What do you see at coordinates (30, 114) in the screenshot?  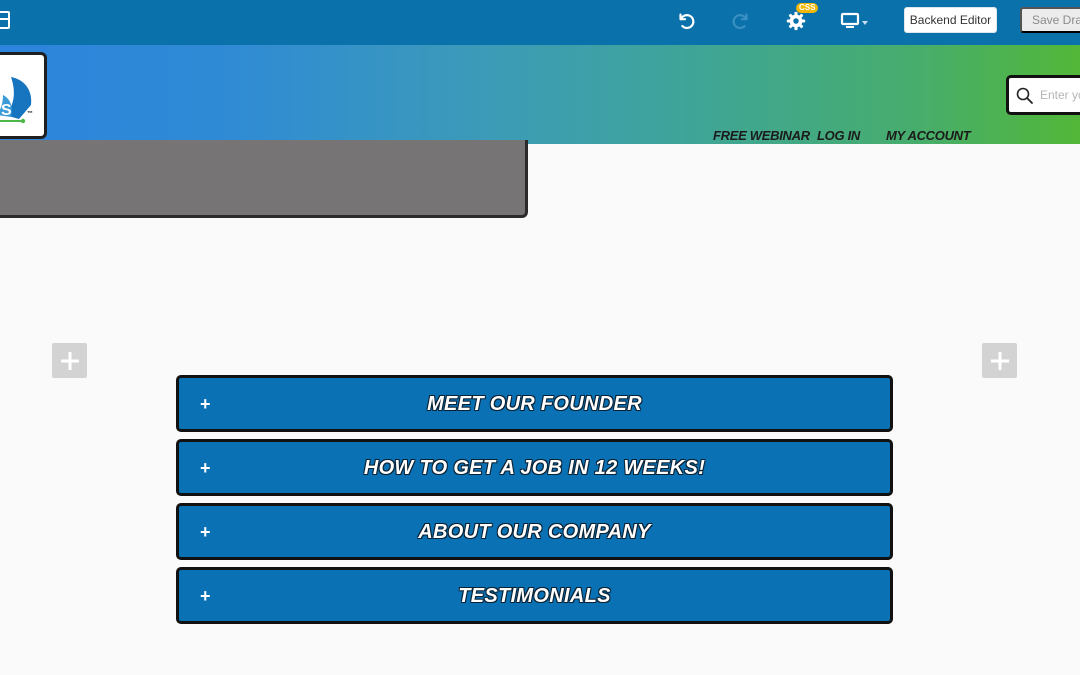 I see `trademark-mark: ™` at bounding box center [30, 114].